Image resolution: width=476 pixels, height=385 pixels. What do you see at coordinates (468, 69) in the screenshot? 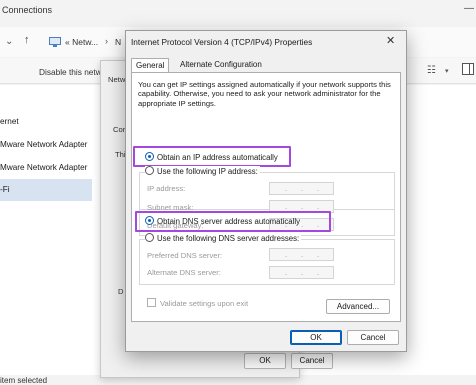
I see `preview-pane-icon` at bounding box center [468, 69].